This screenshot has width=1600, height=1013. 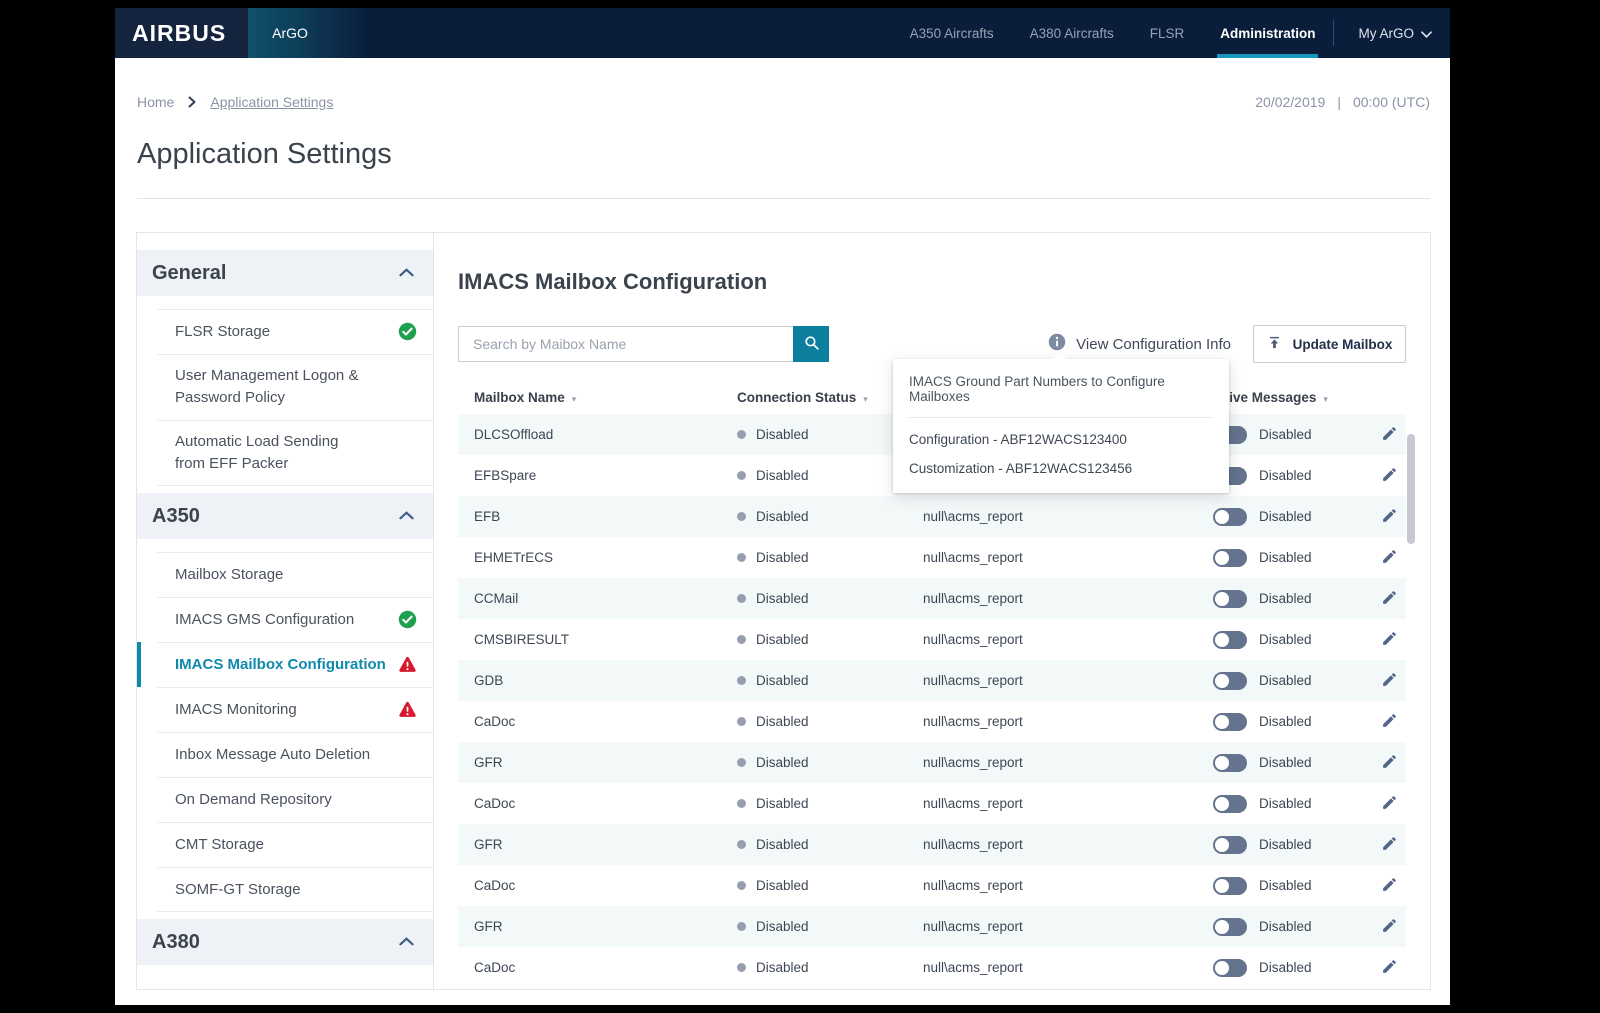 What do you see at coordinates (932, 803) in the screenshot?
I see `table-row: CaDoc Disabled null\acms_report Disabled` at bounding box center [932, 803].